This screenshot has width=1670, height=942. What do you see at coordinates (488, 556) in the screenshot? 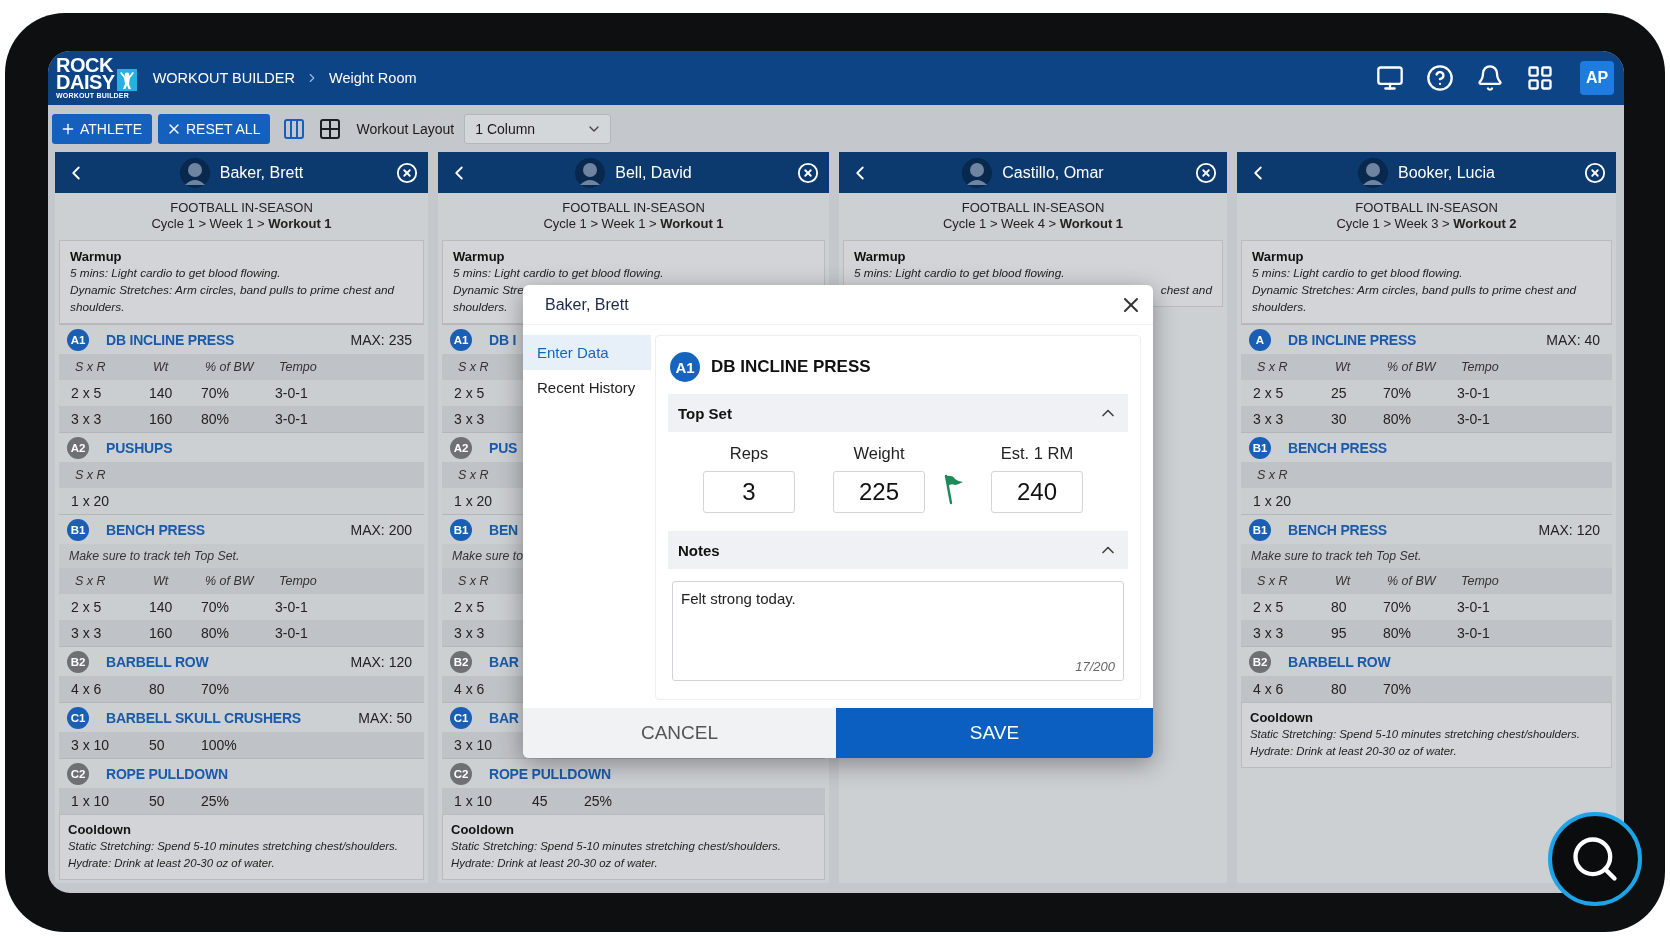
I see `exercise-note: Make sure to` at bounding box center [488, 556].